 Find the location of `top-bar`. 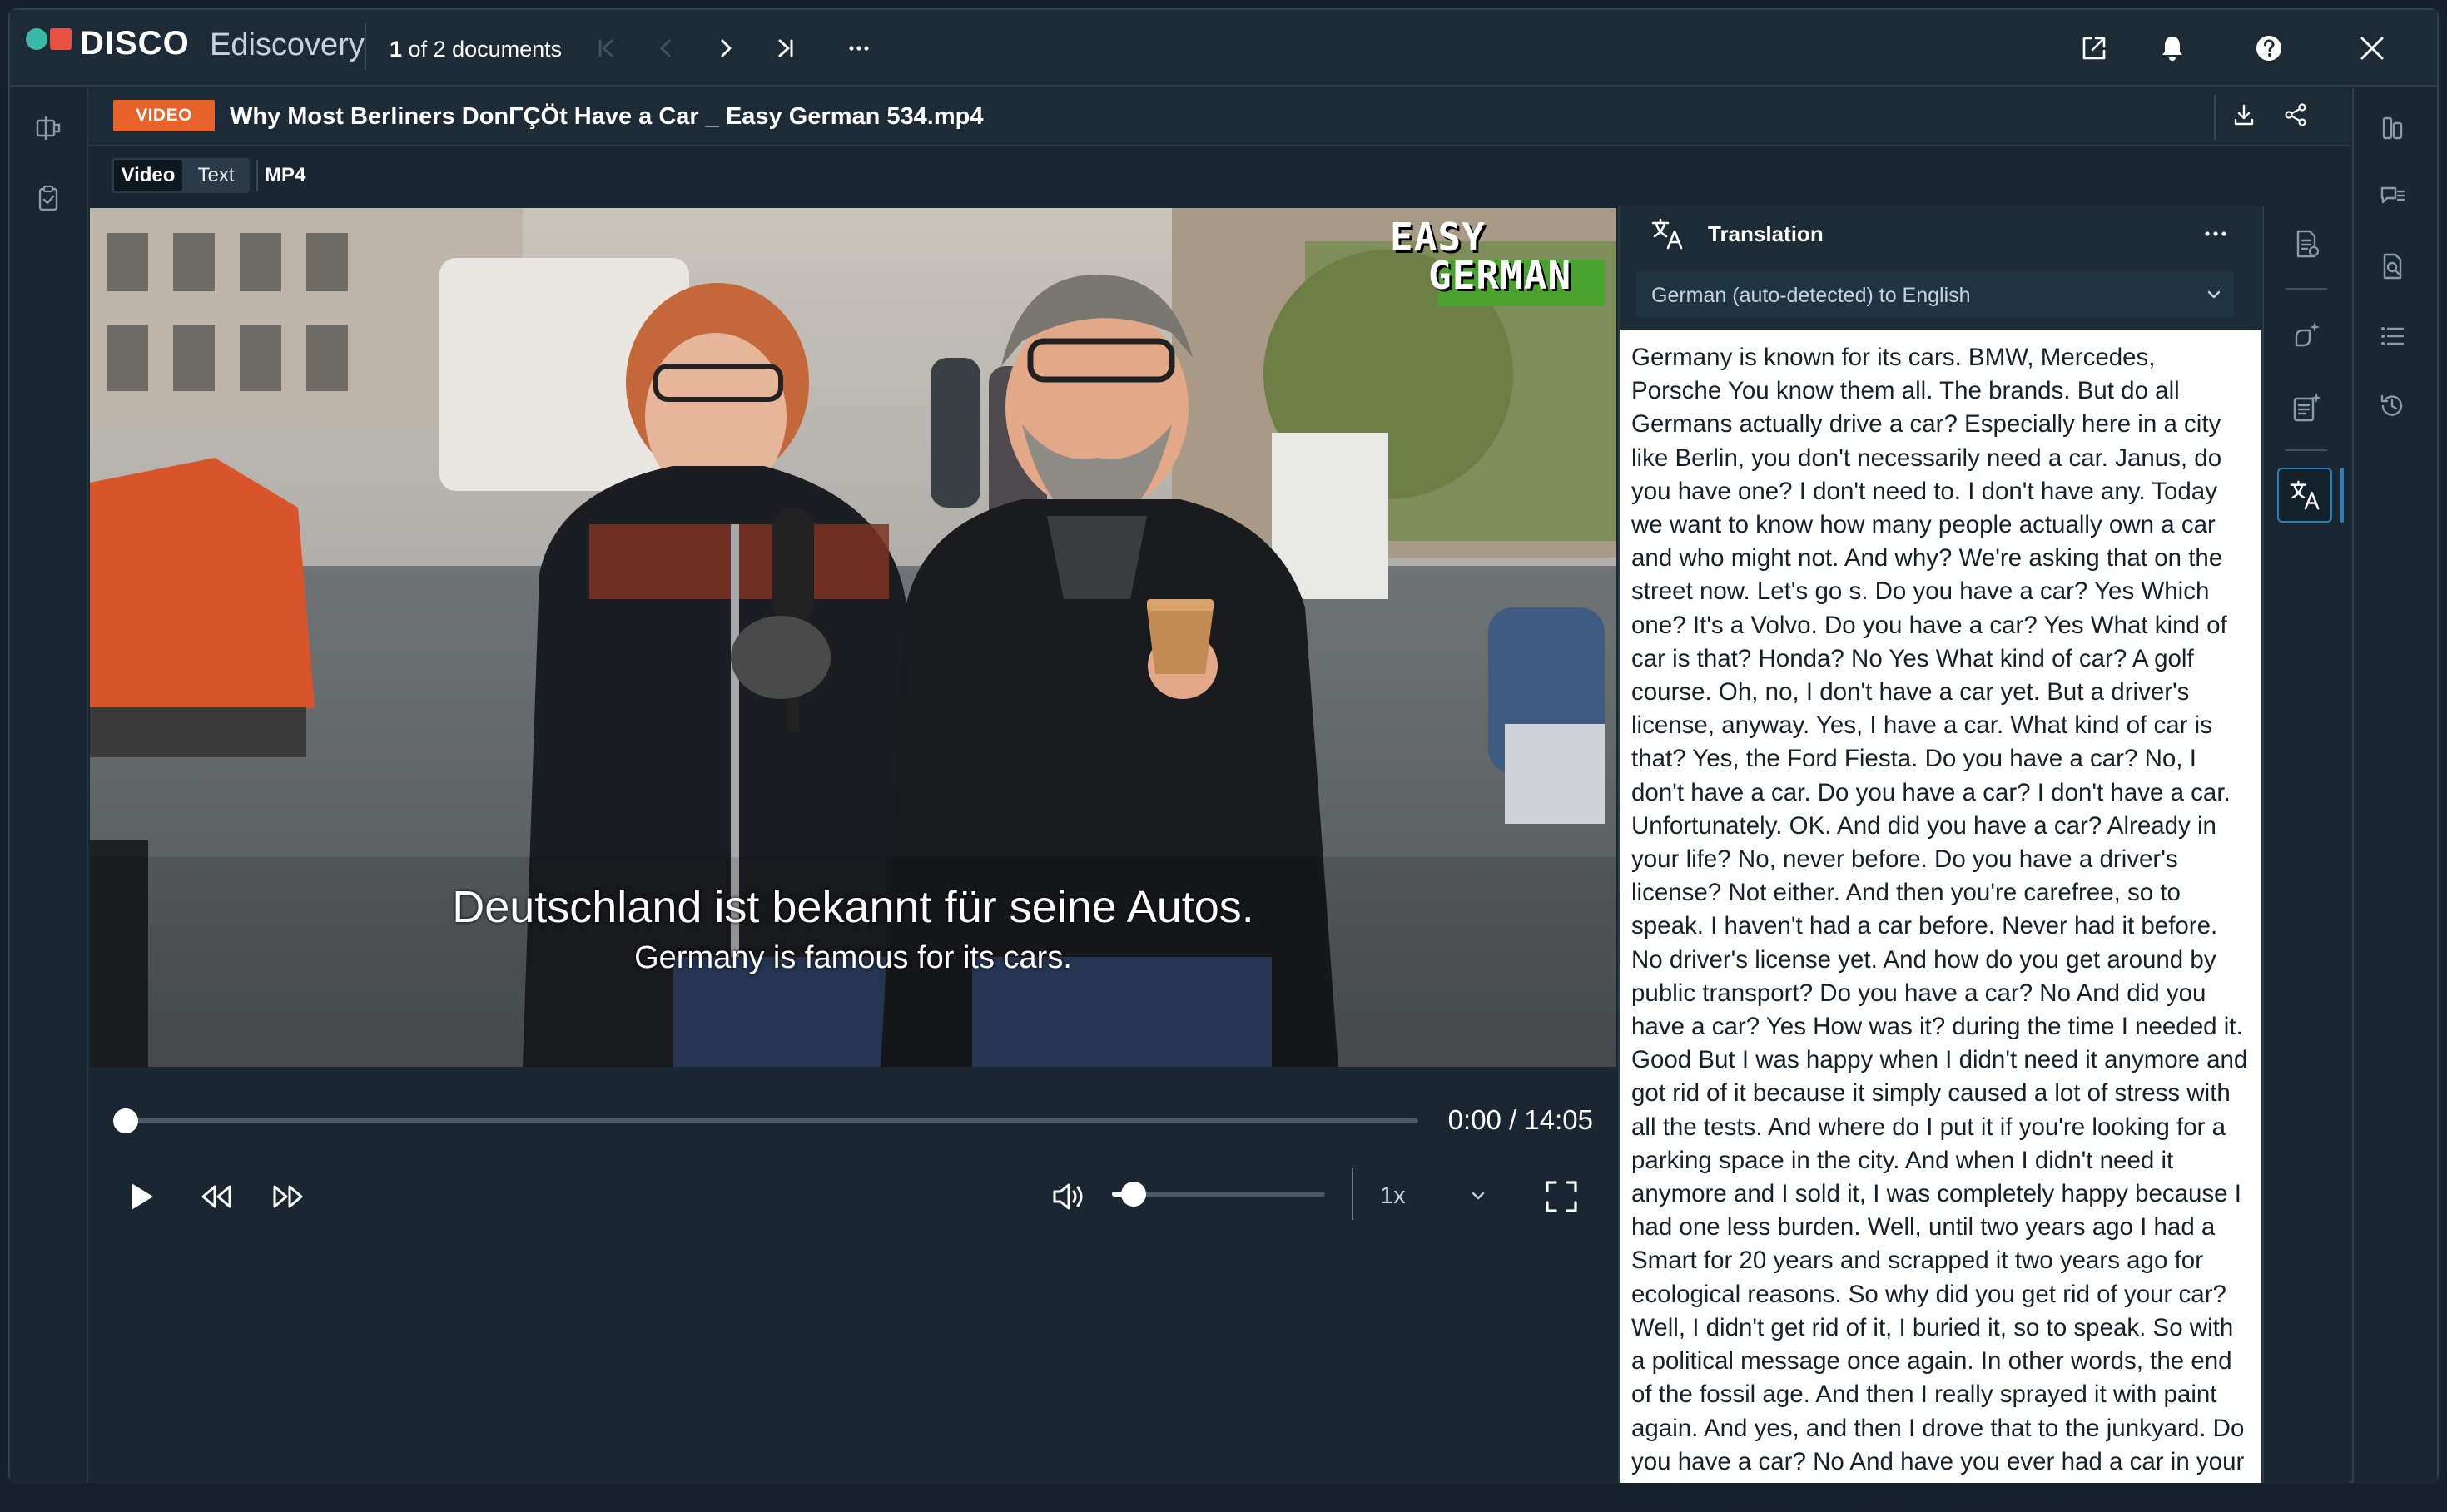

top-bar is located at coordinates (1223, 48).